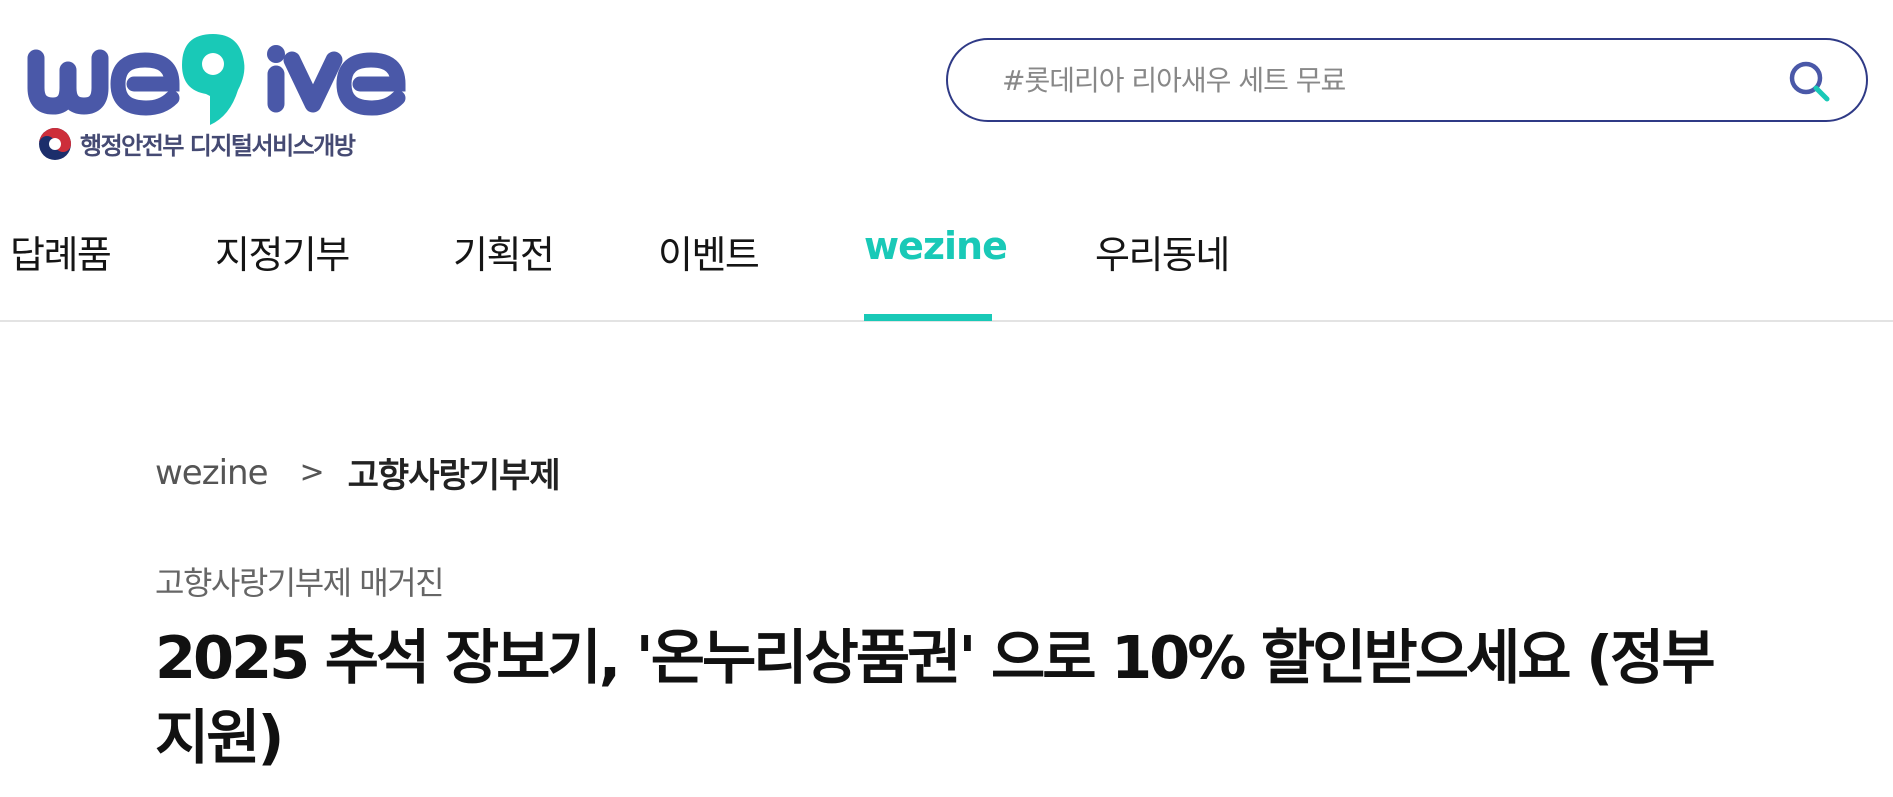  Describe the element at coordinates (218, 146) in the screenshot. I see `logo-subtitle-text: 행정안전부 디지털서비스개방` at that location.